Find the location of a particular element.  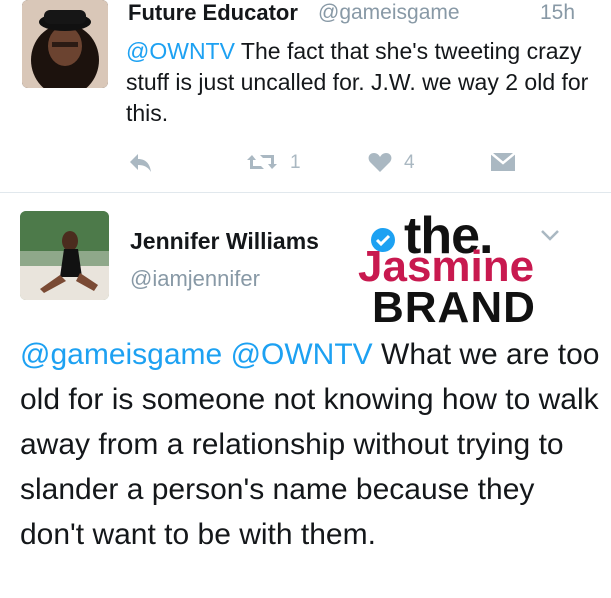

mention-link: @gameisgame is located at coordinates (121, 354).